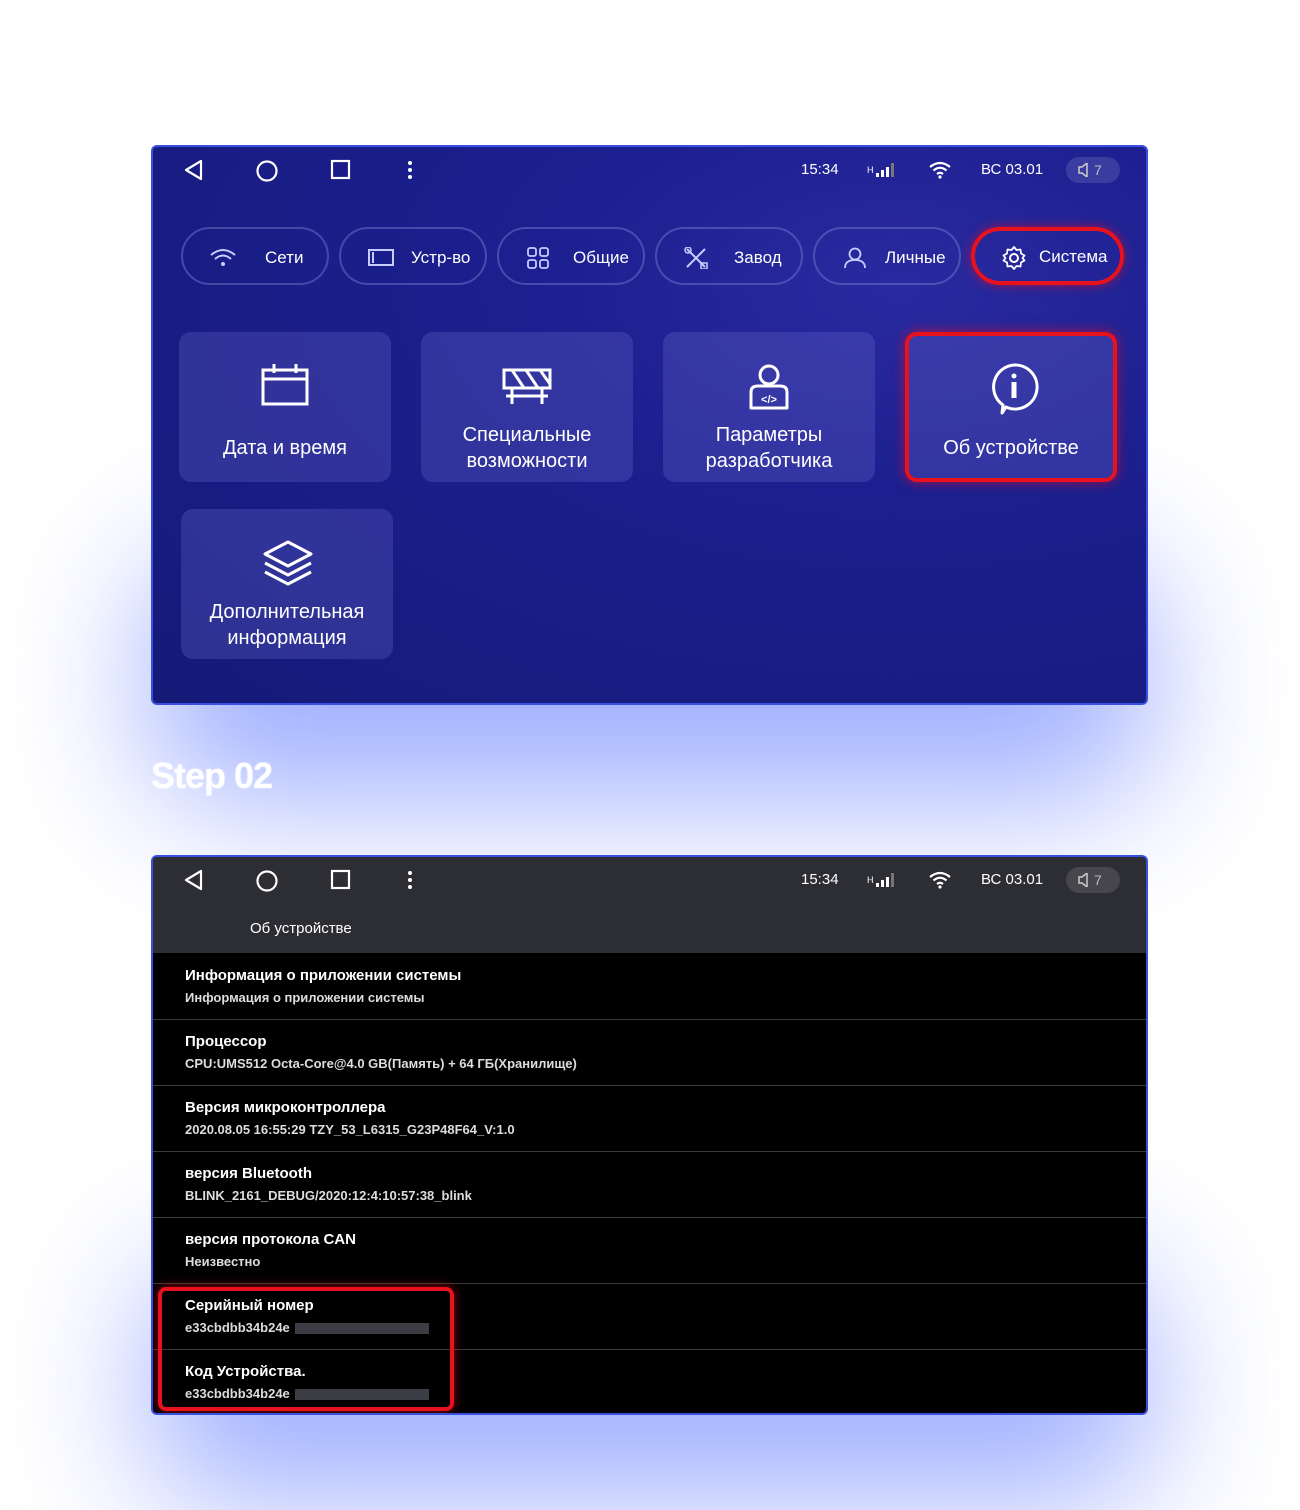  What do you see at coordinates (527, 435) in the screenshot?
I see `tile-label: Специальные` at bounding box center [527, 435].